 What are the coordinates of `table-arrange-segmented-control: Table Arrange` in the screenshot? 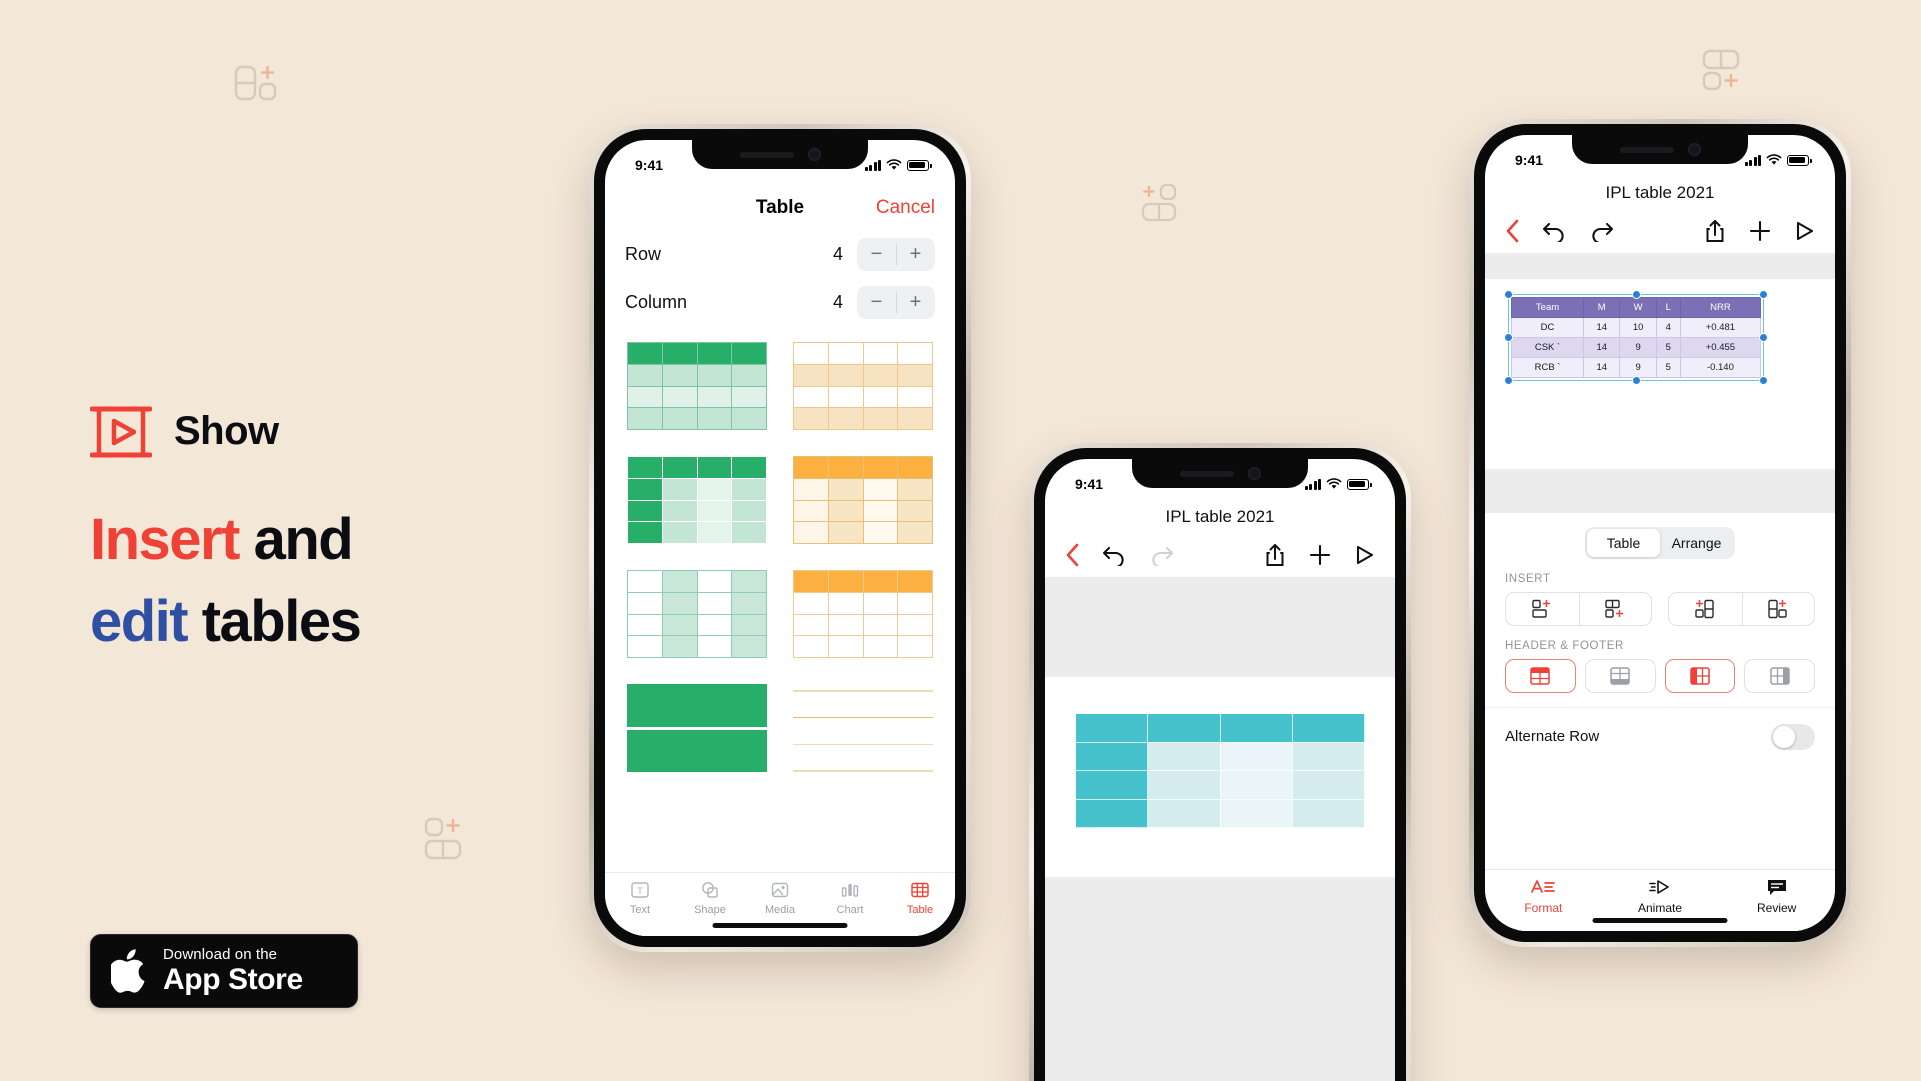 It's located at (1660, 543).